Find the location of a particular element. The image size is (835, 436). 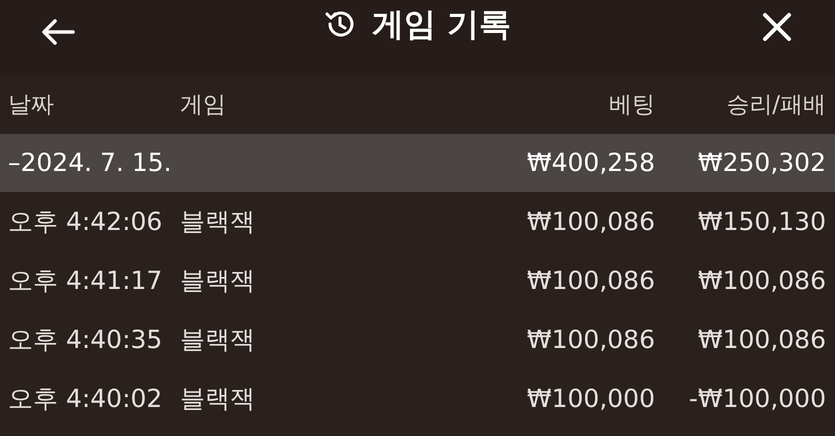

time-cell-text: 오후 4:41:17 is located at coordinates (85, 280).